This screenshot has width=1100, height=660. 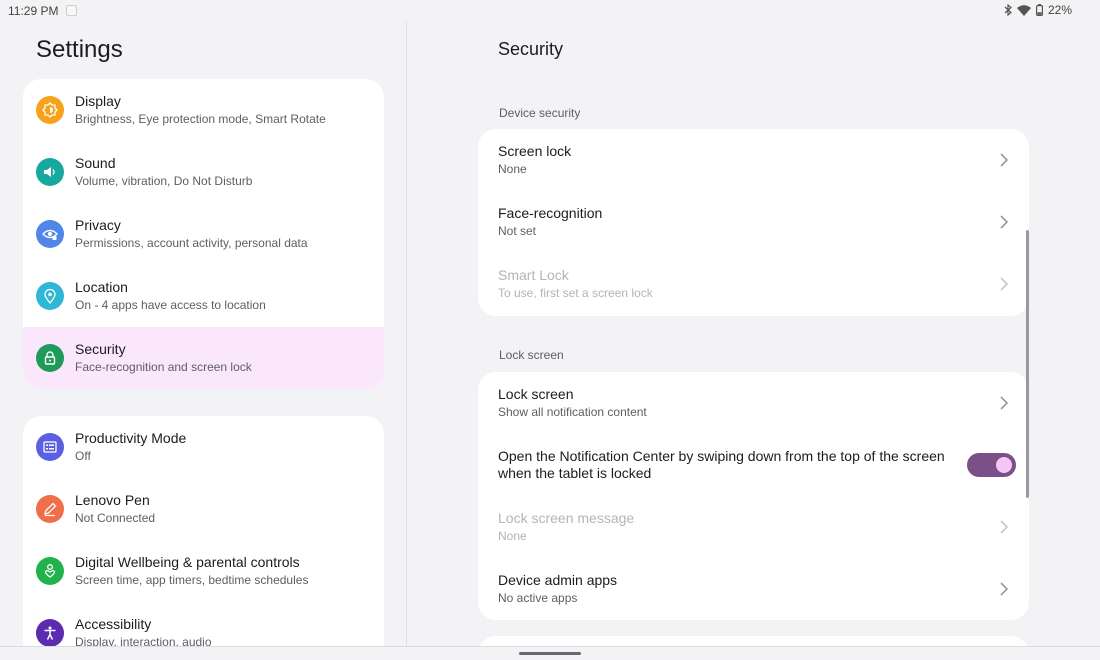 I want to click on notification-swipe-toggle, so click(x=991, y=465).